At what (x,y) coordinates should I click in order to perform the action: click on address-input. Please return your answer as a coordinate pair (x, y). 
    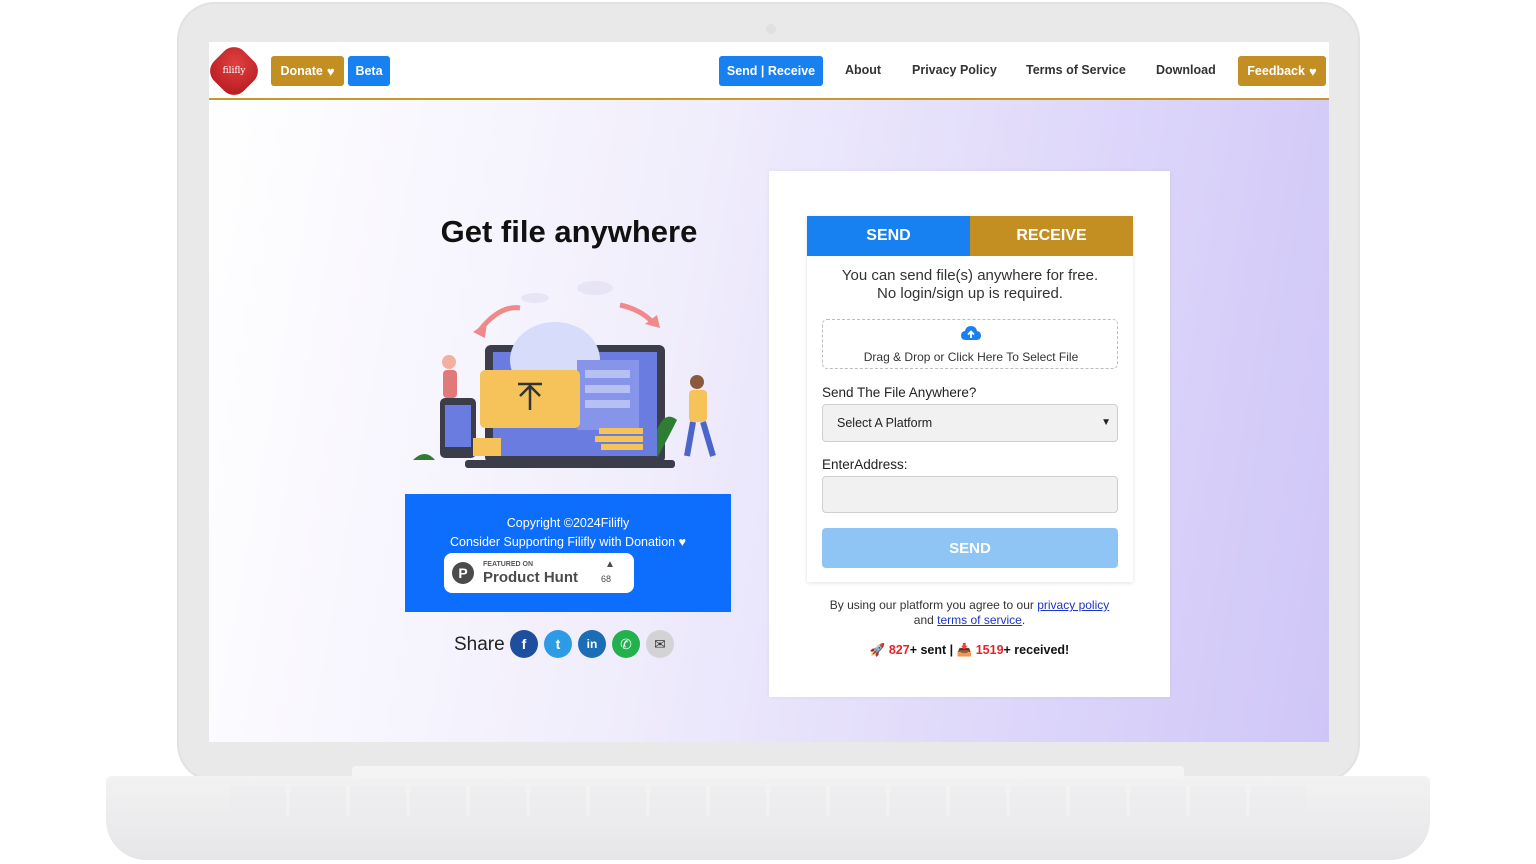
    Looking at the image, I should click on (970, 494).